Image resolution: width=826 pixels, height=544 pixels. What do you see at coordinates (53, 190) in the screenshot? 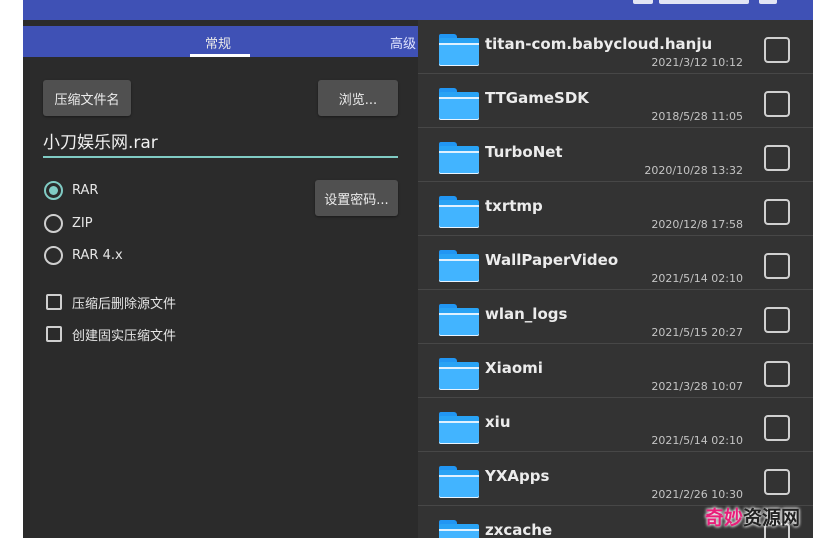
I see `radio-button-checked` at bounding box center [53, 190].